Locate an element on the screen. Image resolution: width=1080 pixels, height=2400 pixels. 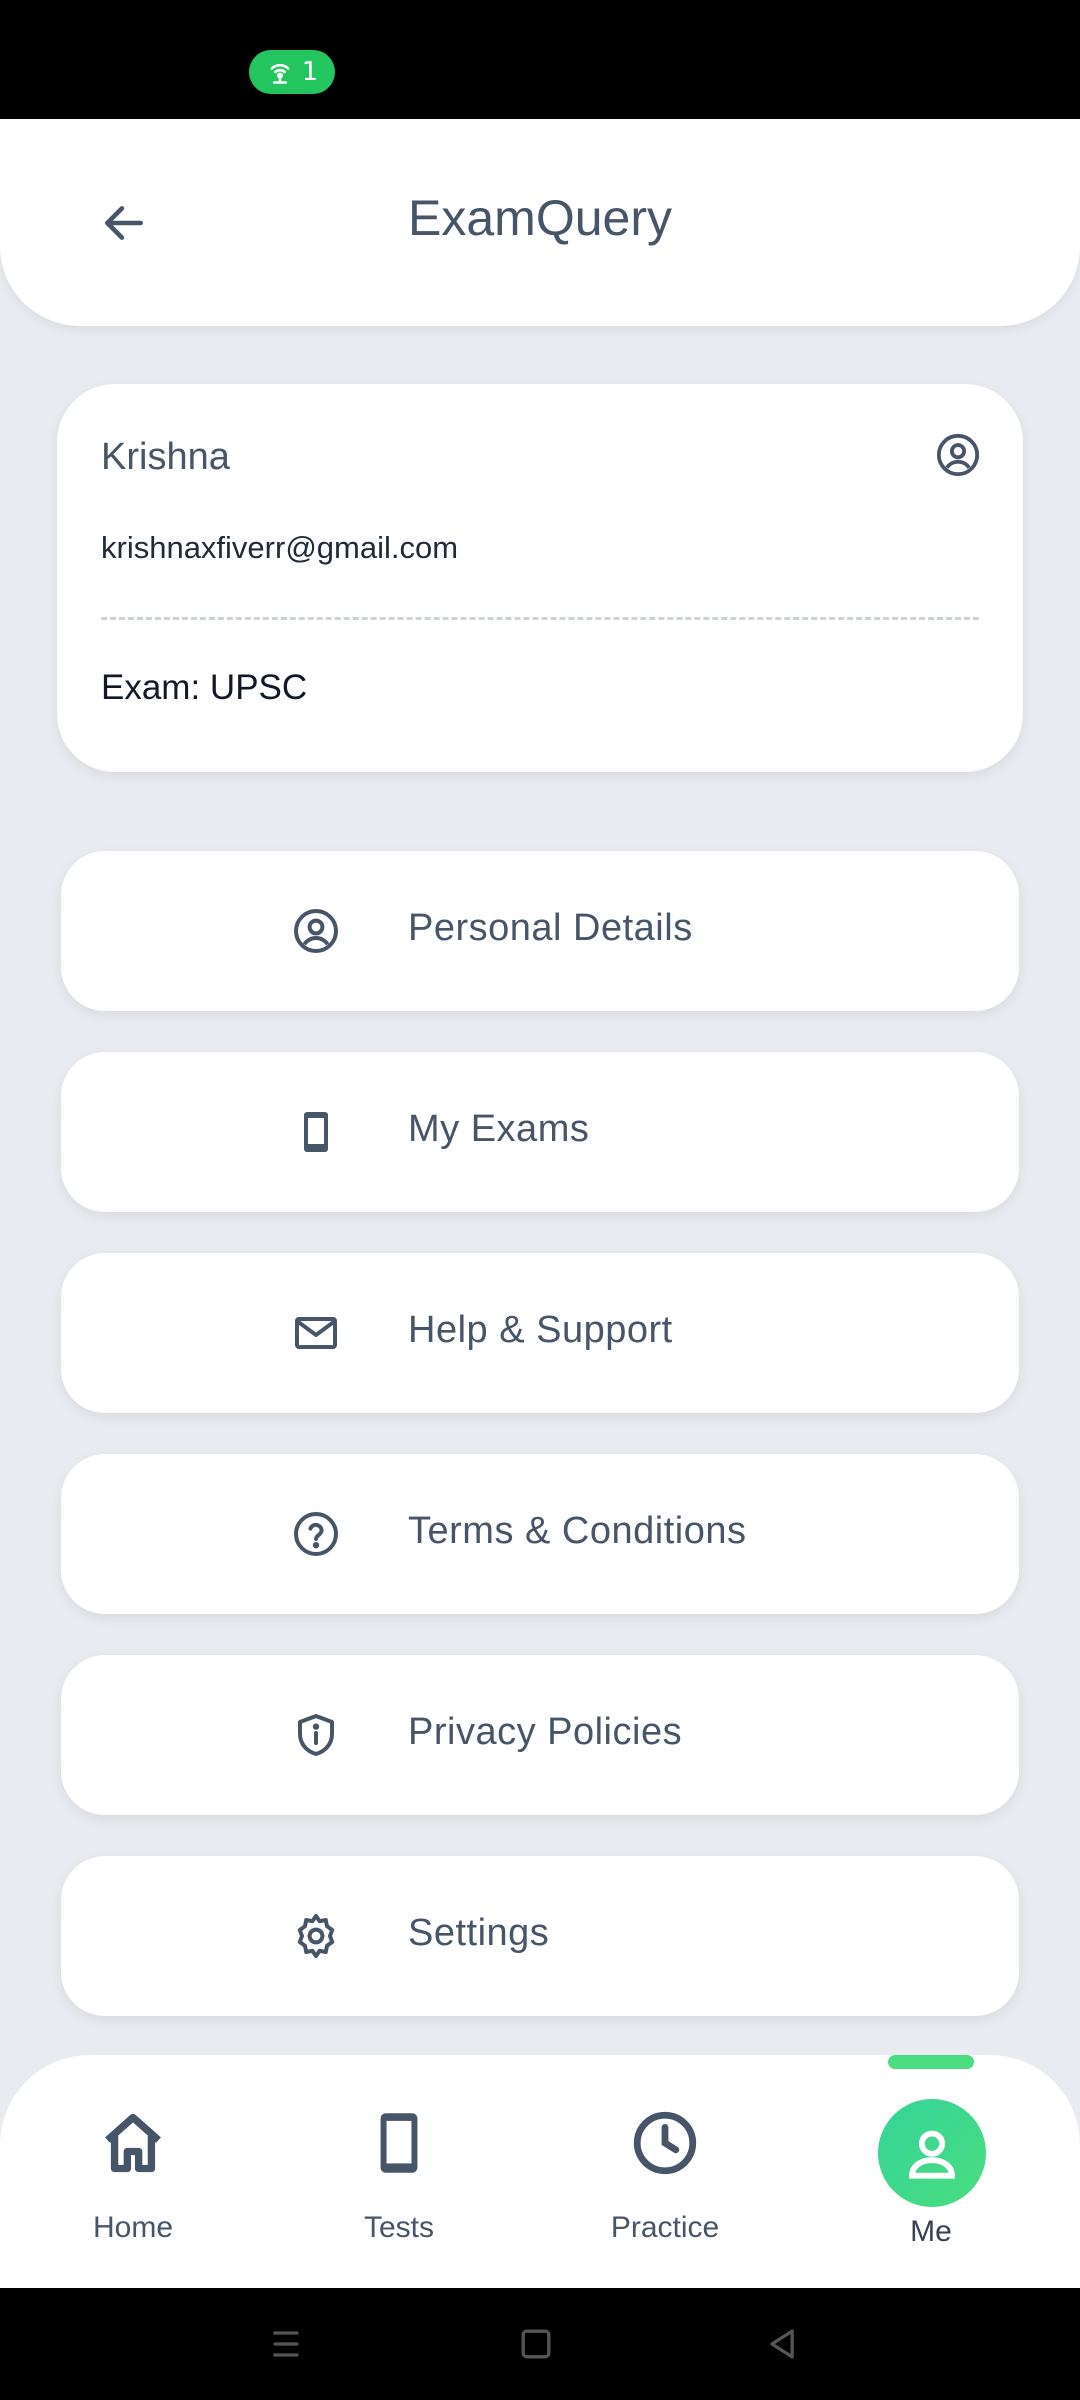
menu-icon is located at coordinates (286, 2344).